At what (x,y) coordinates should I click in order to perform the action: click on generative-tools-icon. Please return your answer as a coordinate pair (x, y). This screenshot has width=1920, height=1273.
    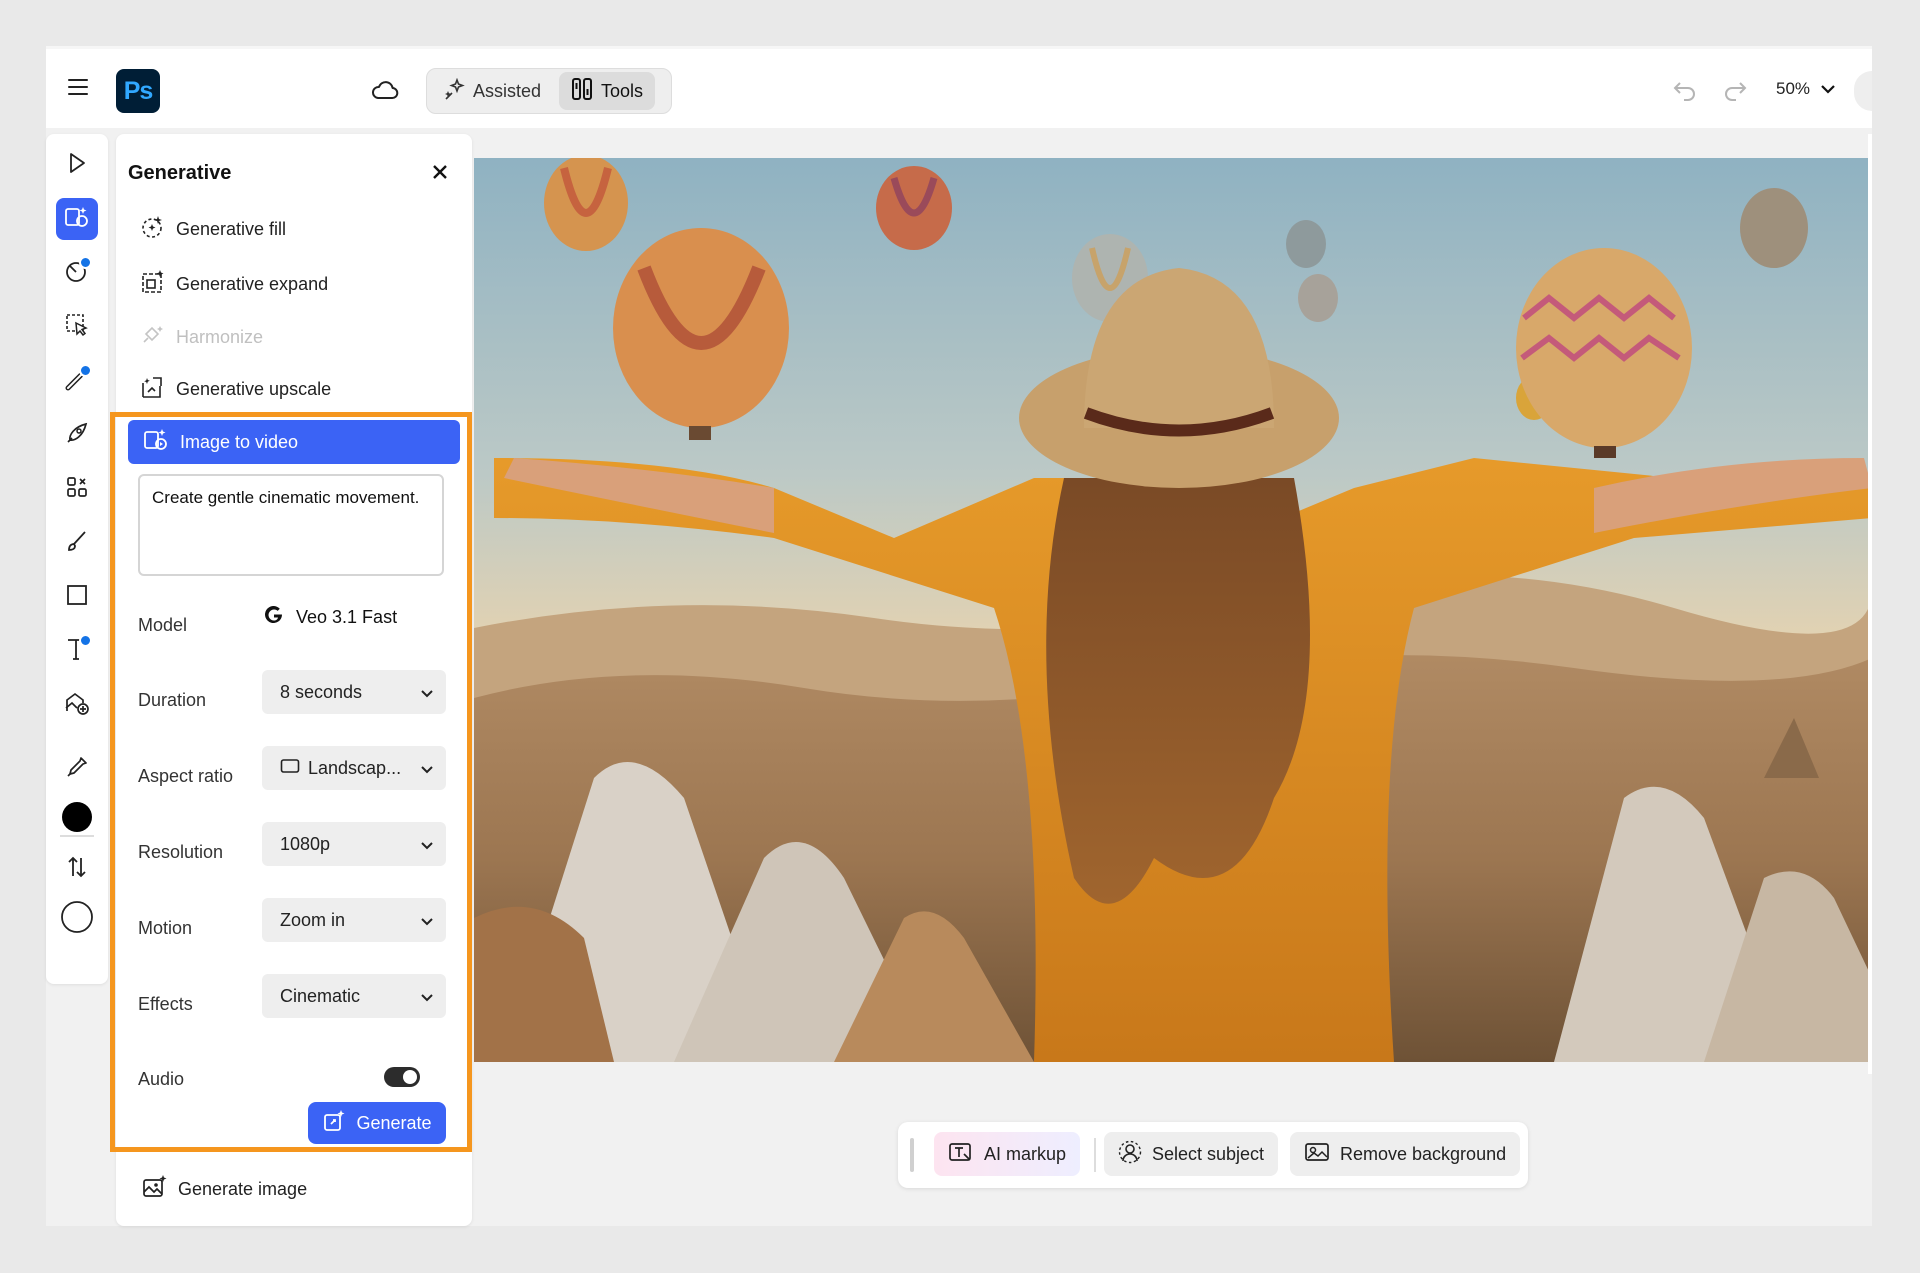
    Looking at the image, I should click on (77, 219).